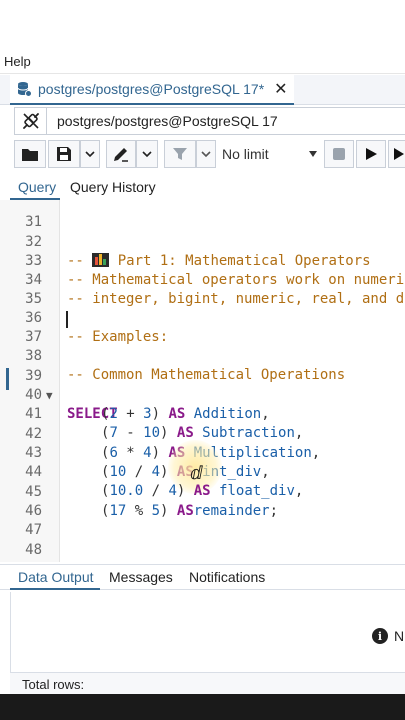 The height and width of the screenshot is (720, 405). I want to click on play-script-icon, so click(398, 154).